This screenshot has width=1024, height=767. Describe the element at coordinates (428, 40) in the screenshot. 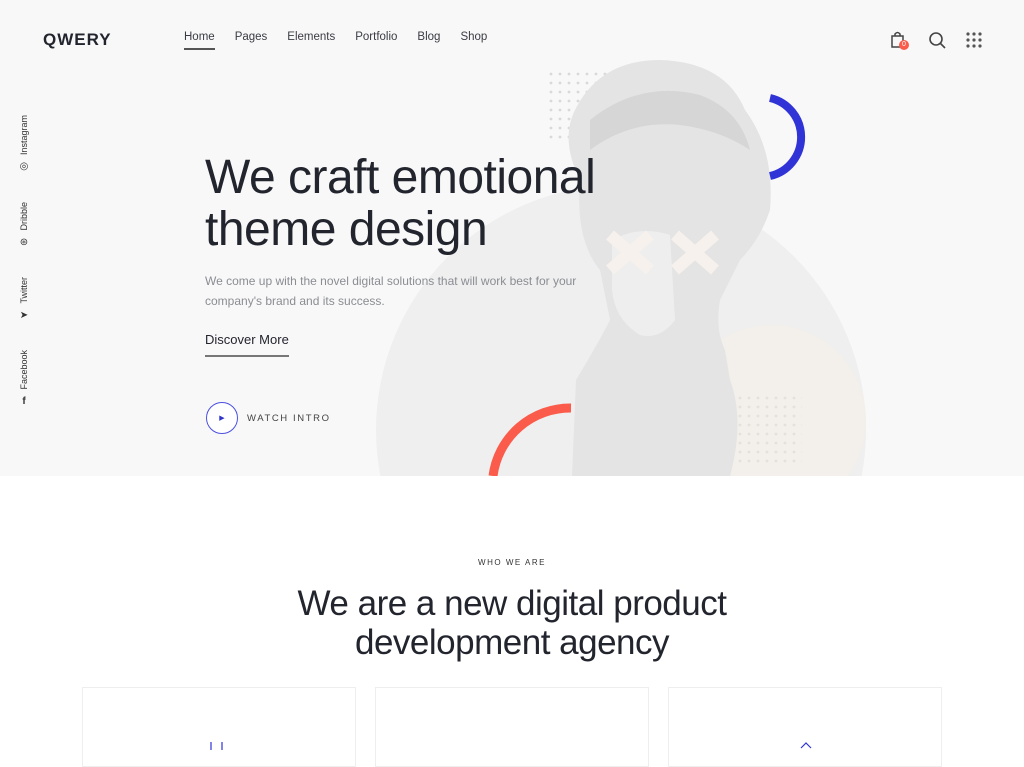

I see `nav-blog: Blog` at that location.